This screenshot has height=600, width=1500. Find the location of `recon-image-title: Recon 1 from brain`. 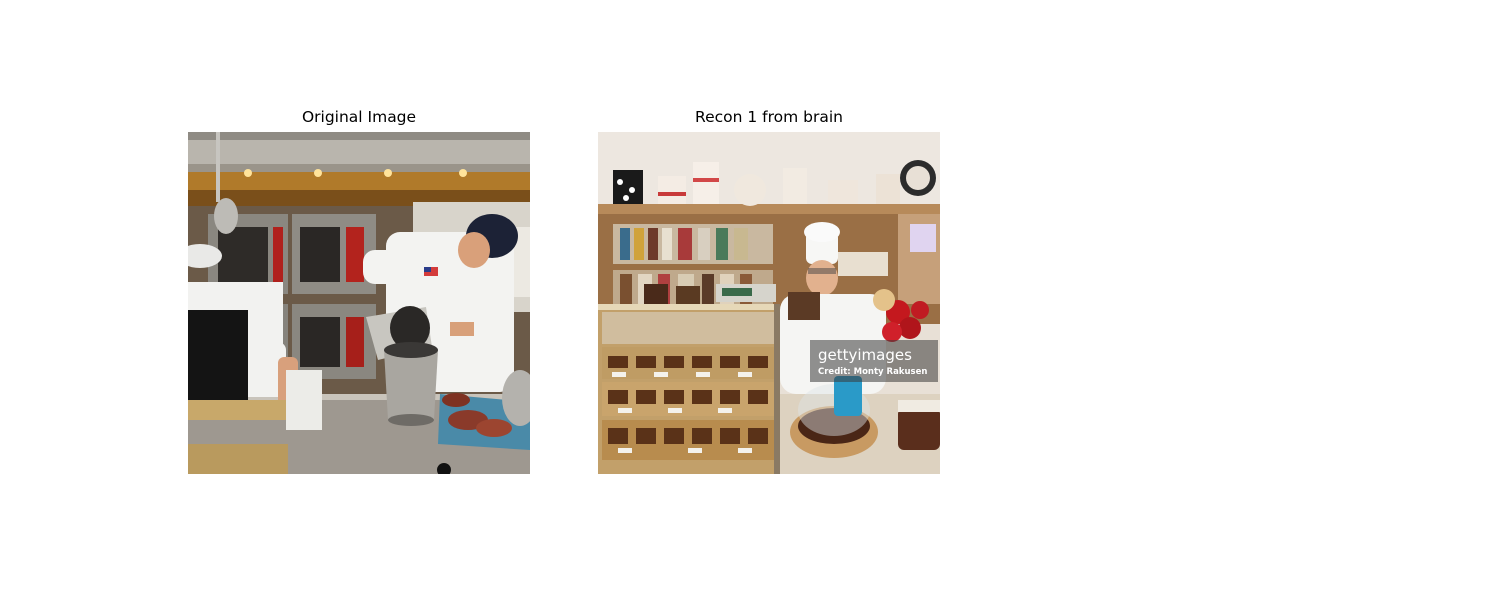

recon-image-title: Recon 1 from brain is located at coordinates (769, 117).